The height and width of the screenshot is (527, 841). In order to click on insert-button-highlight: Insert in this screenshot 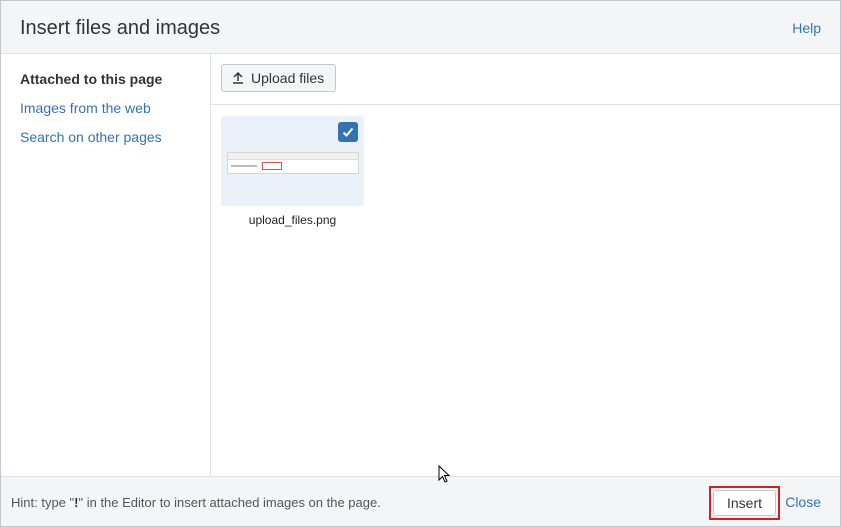, I will do `click(744, 503)`.